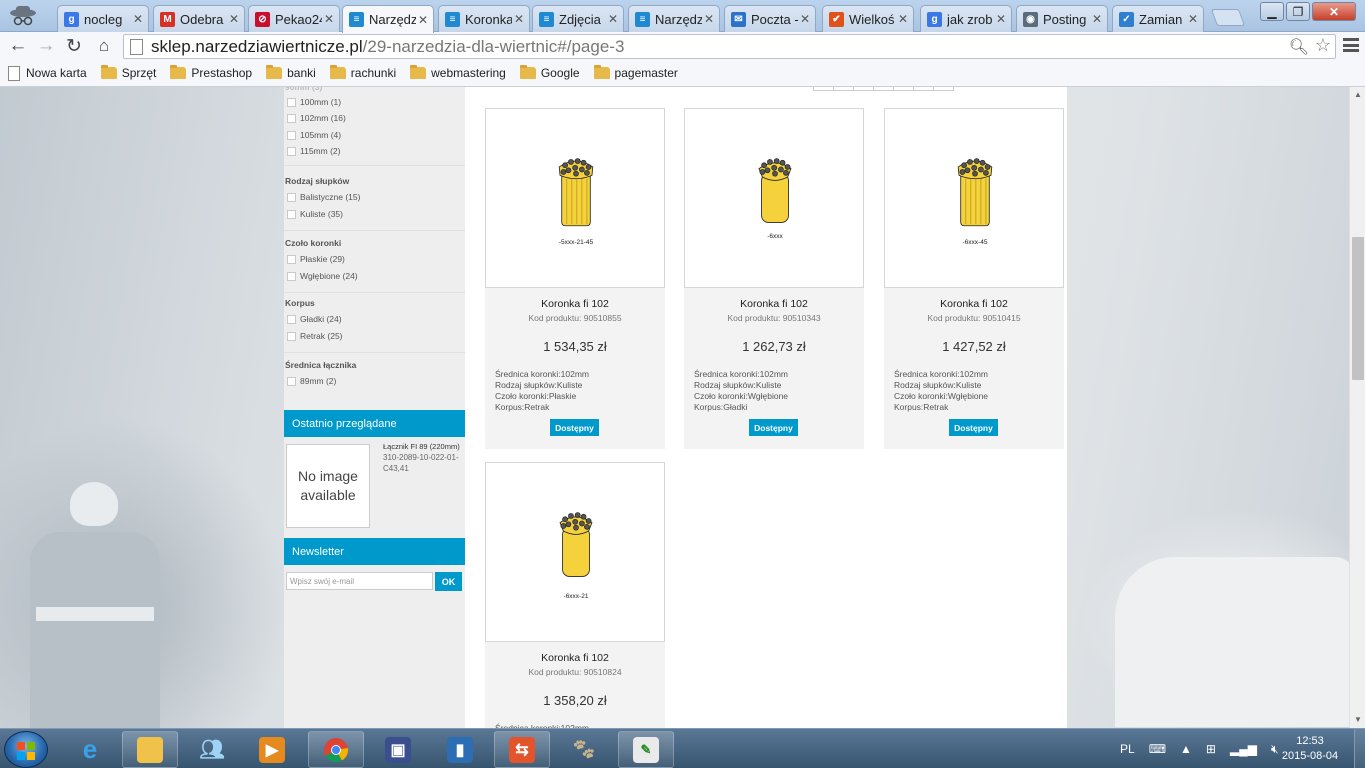 Image resolution: width=1365 pixels, height=768 pixels. I want to click on back-arrow-icon: ←, so click(18, 46).